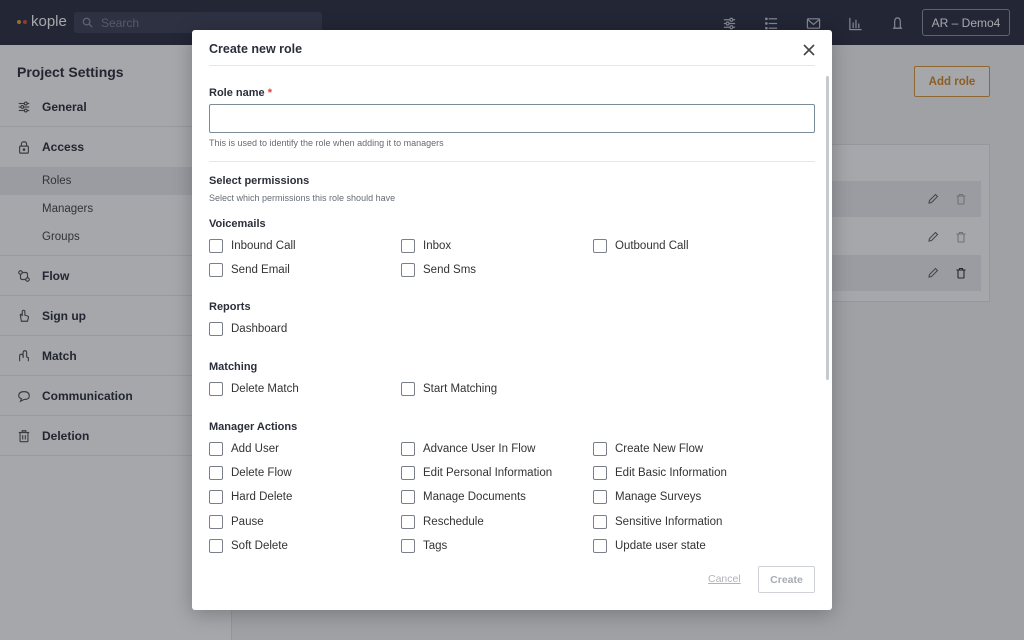 This screenshot has width=1024, height=640. What do you see at coordinates (233, 367) in the screenshot?
I see `permission-group-title: Matching` at bounding box center [233, 367].